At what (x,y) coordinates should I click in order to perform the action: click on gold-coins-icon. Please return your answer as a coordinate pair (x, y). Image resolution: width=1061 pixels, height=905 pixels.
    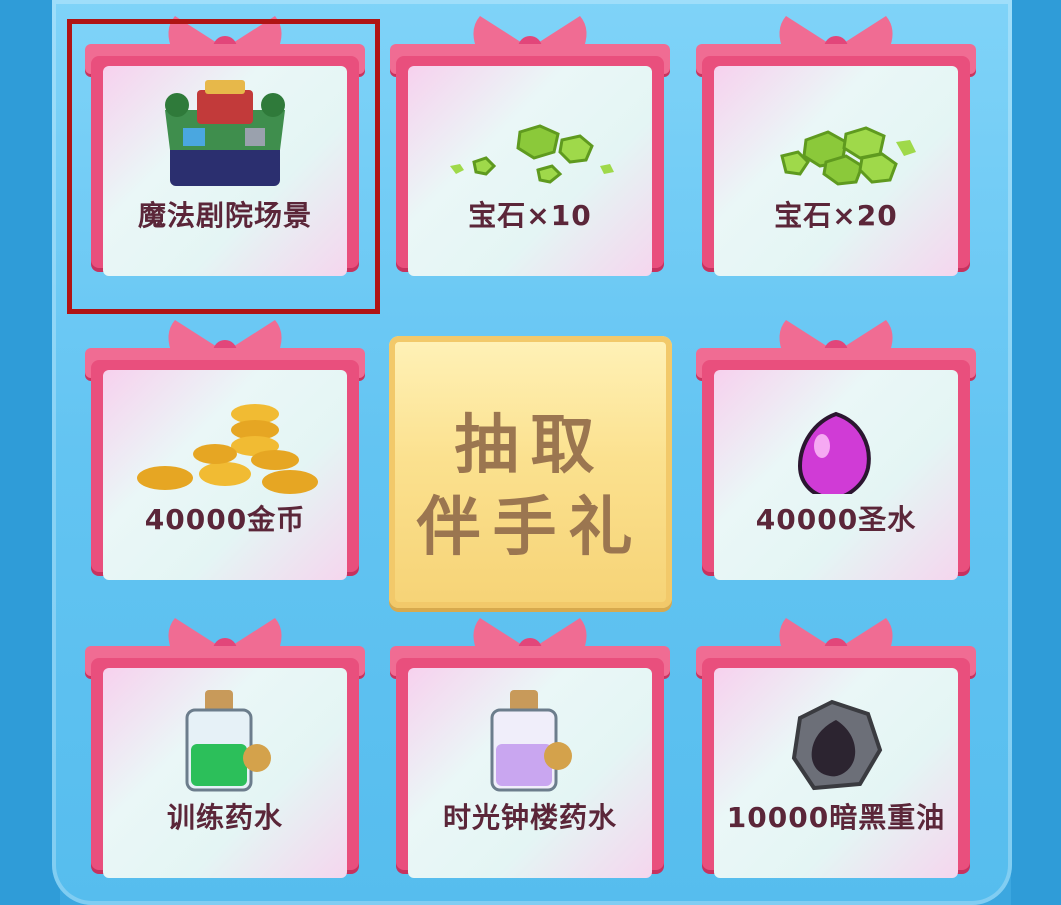
    Looking at the image, I should click on (227, 449).